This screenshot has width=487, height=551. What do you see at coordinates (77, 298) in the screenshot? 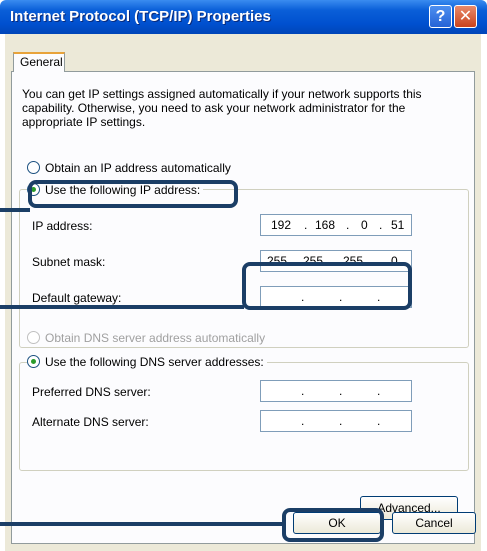
I see `default-gateway-label: Default gateway:` at bounding box center [77, 298].